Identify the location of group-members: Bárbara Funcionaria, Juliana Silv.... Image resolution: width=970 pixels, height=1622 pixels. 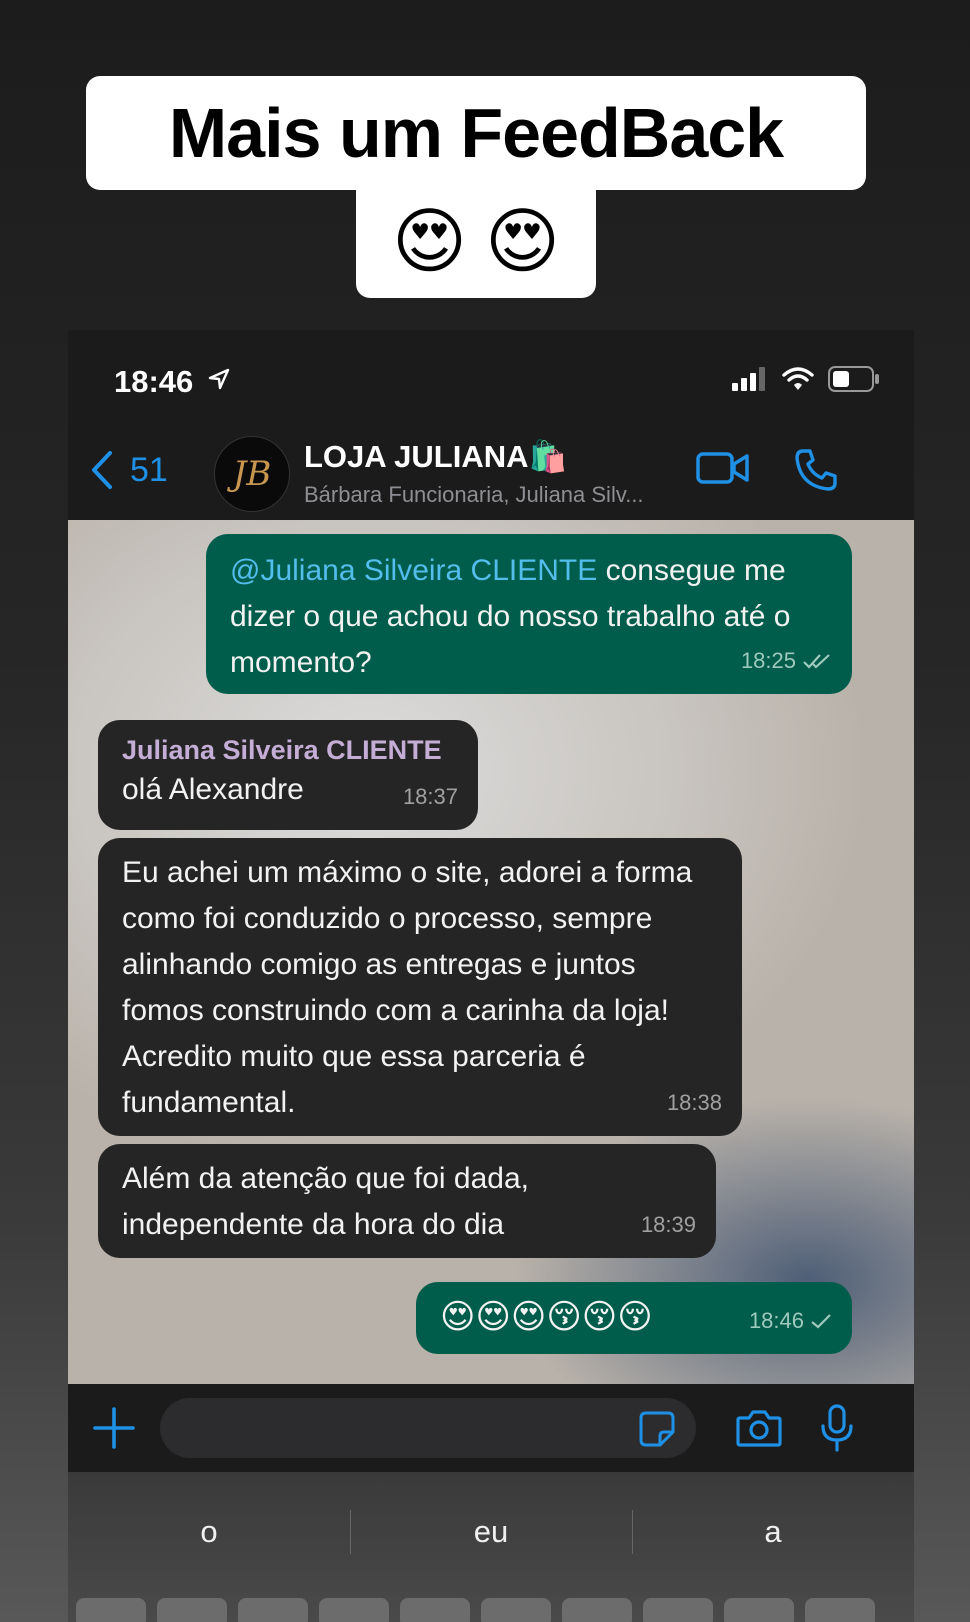
(499, 495).